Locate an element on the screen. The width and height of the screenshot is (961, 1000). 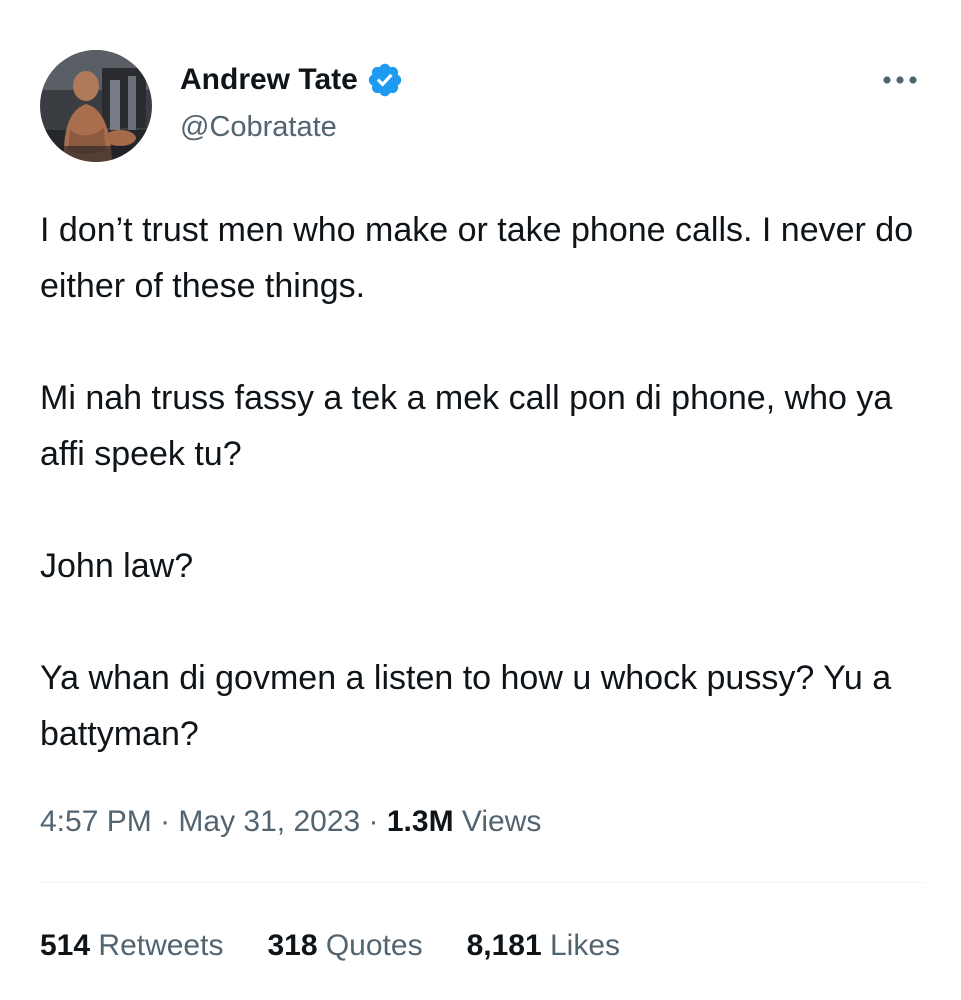
avatar-photo is located at coordinates (96, 106).